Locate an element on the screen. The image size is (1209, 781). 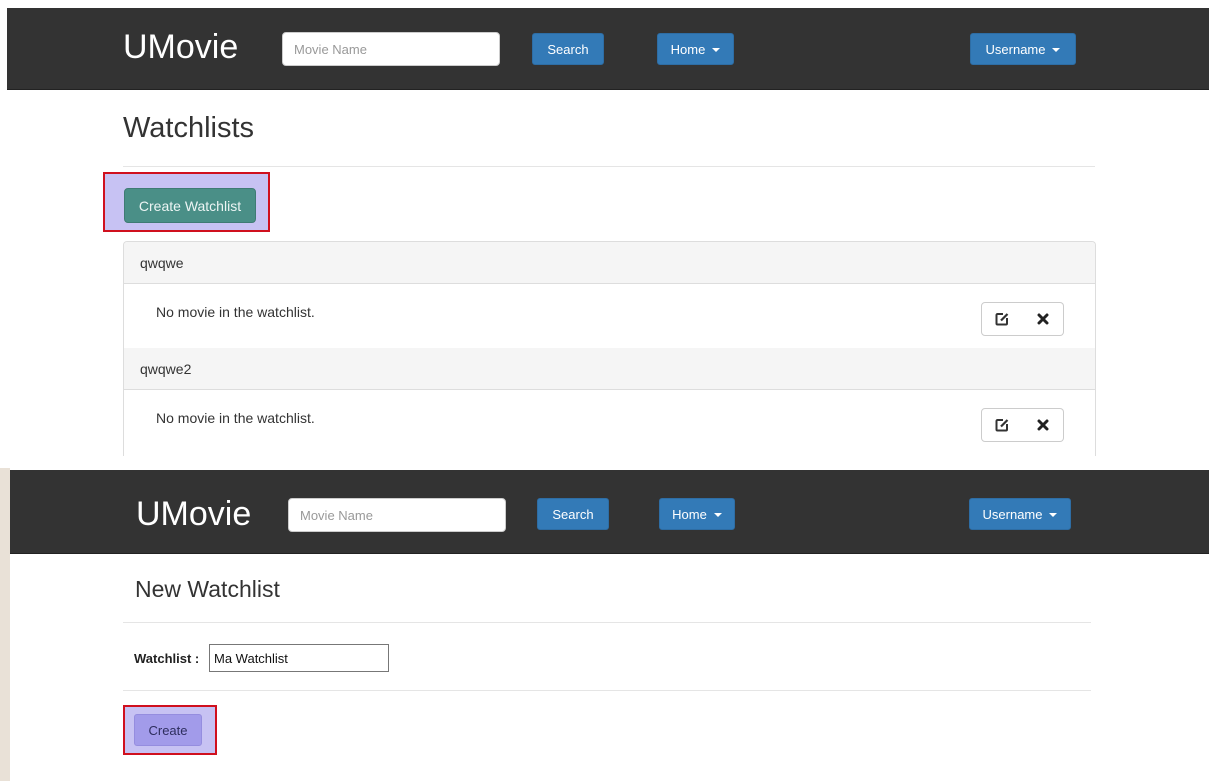
create-watchlist-label: Create Watchlist is located at coordinates (190, 205).